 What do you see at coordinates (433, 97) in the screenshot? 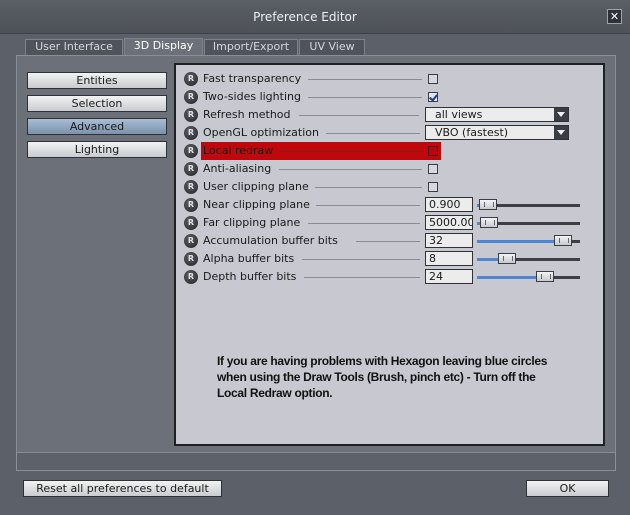
I see `two-sides-lighting-checkbox` at bounding box center [433, 97].